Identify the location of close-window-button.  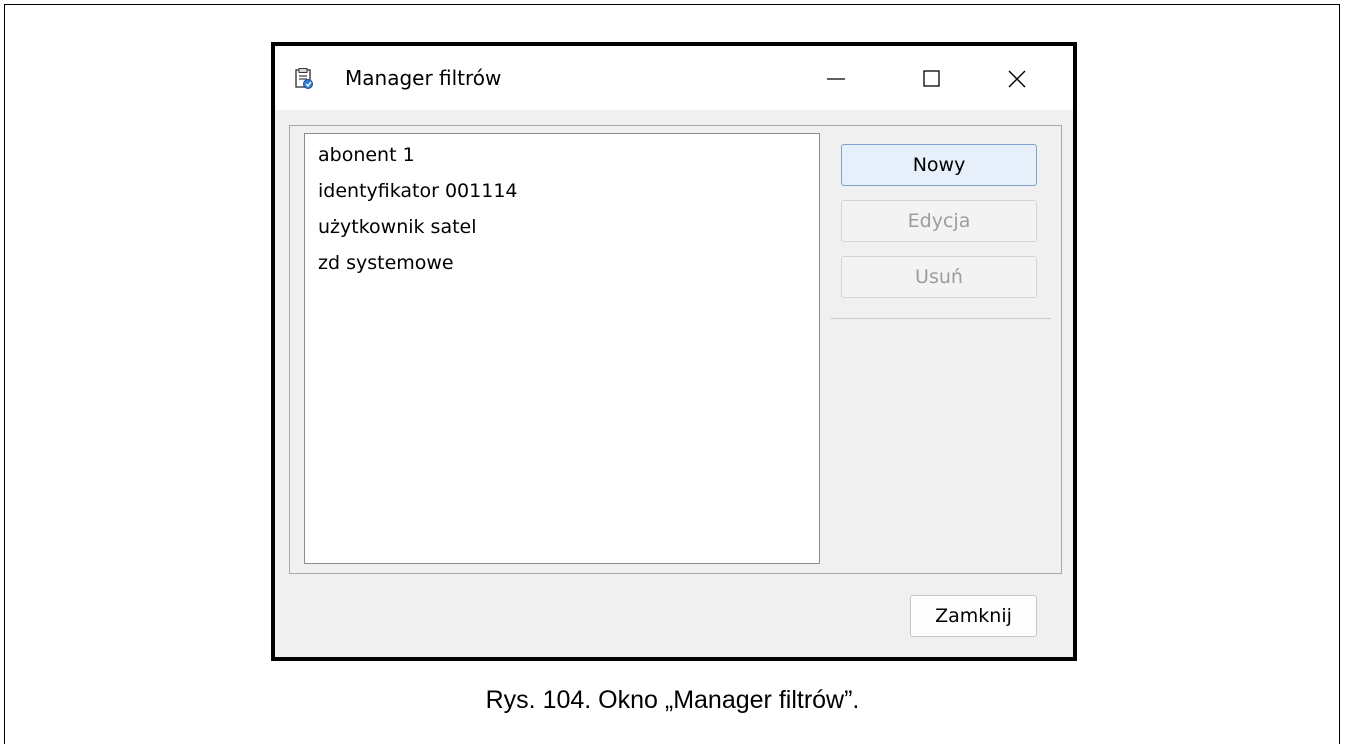
(1017, 79).